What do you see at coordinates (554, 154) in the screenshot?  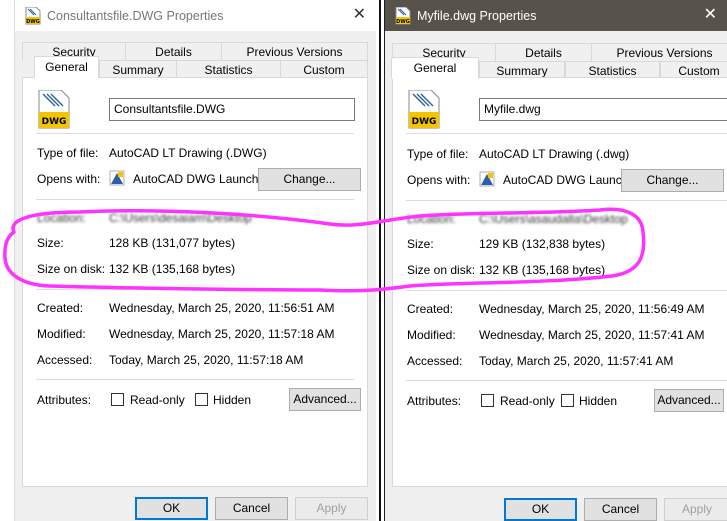 I see `type-of-file-value: AutoCAD LT Drawing (.dwg)` at bounding box center [554, 154].